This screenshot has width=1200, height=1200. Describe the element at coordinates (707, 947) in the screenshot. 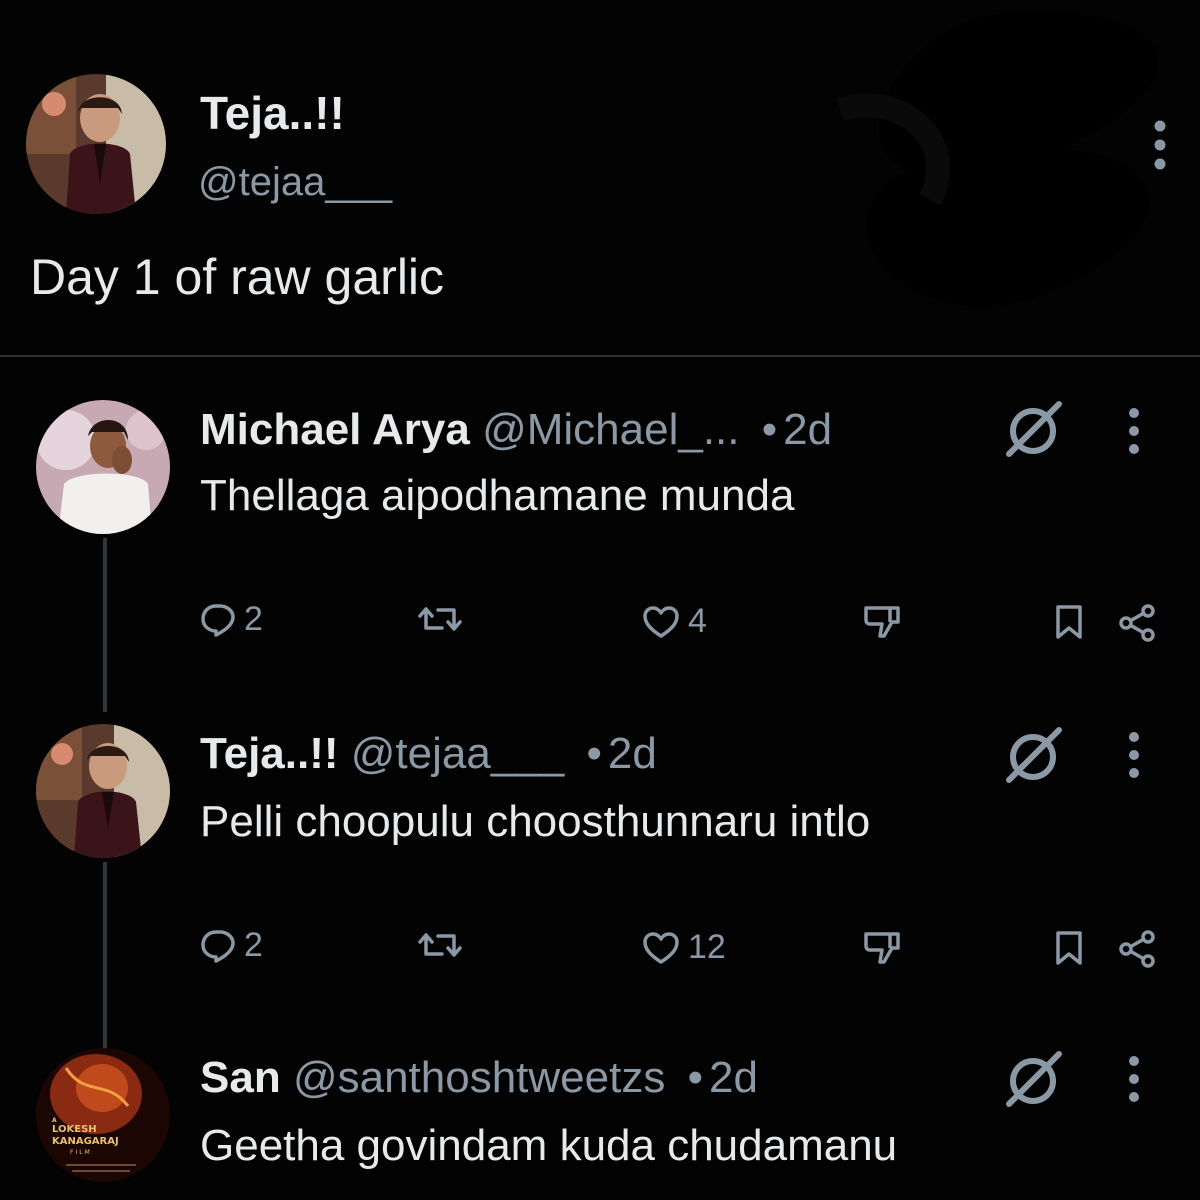

I see `like-count: 12` at that location.